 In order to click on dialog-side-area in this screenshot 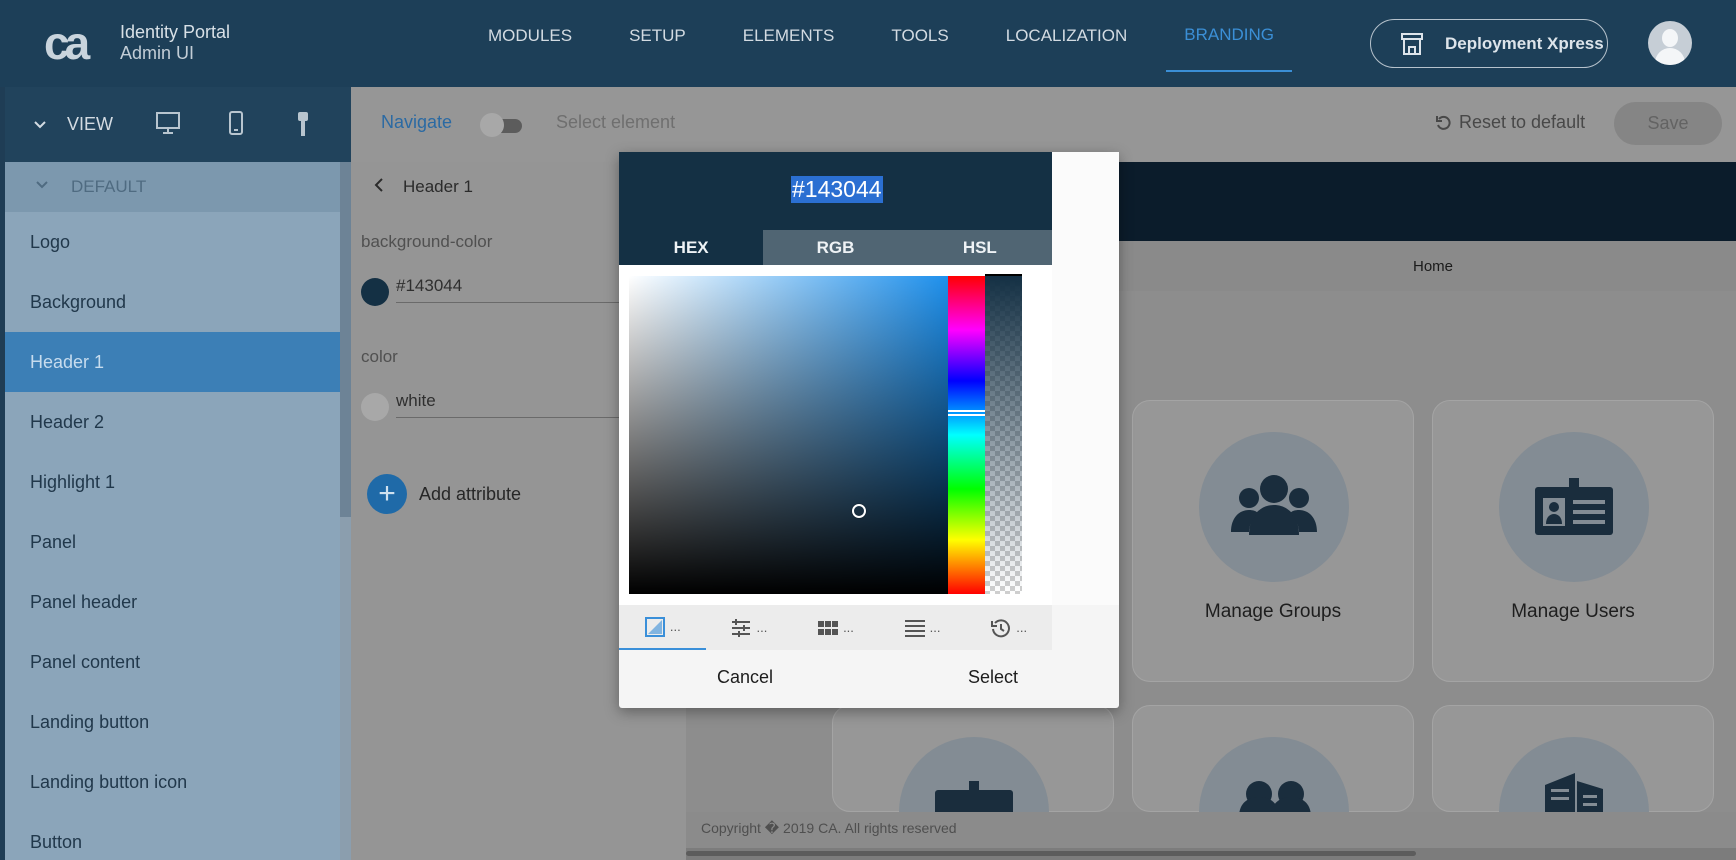, I will do `click(1085, 378)`.